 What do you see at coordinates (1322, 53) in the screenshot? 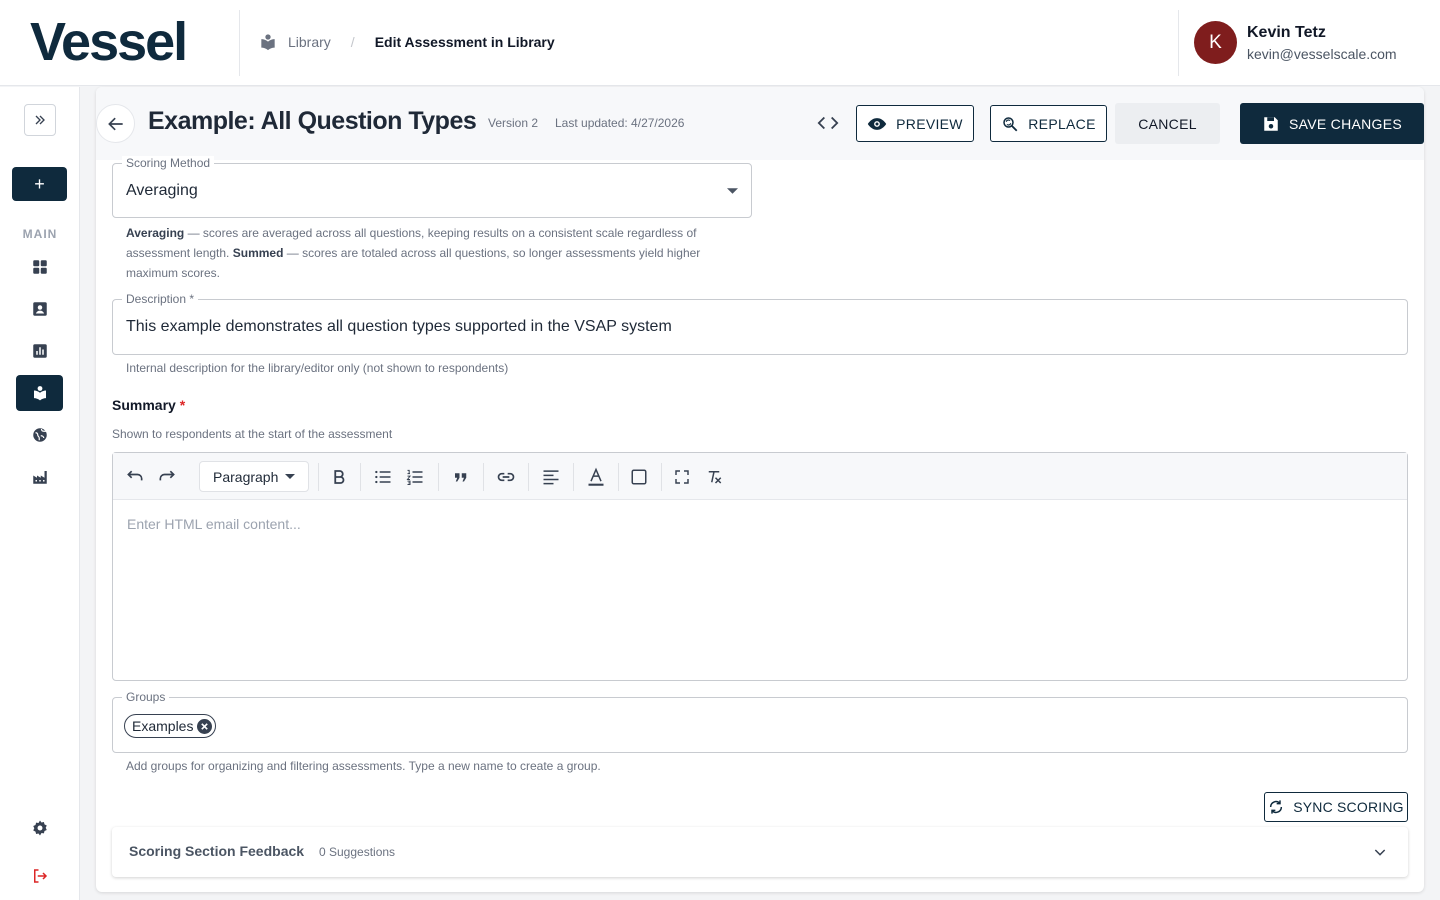
I see `user-email: kevin@vesselscale.com` at bounding box center [1322, 53].